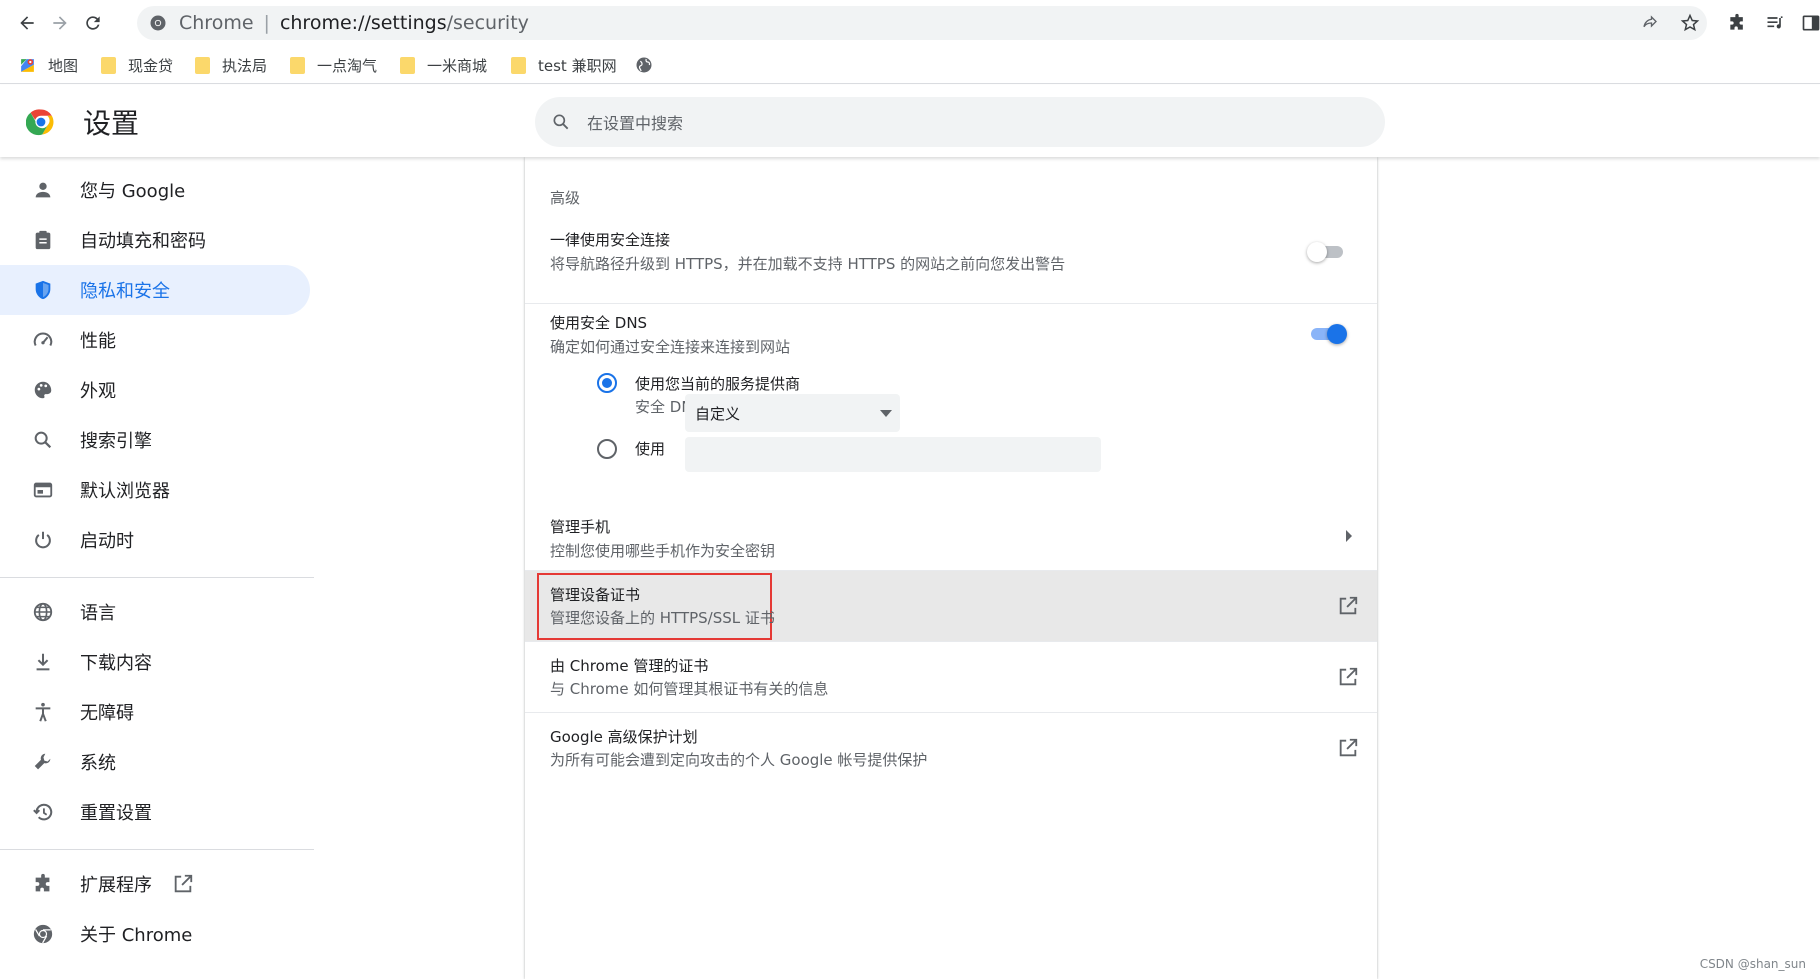  I want to click on sidebar-item-about-chrome: 关于 Chrome, so click(155, 934).